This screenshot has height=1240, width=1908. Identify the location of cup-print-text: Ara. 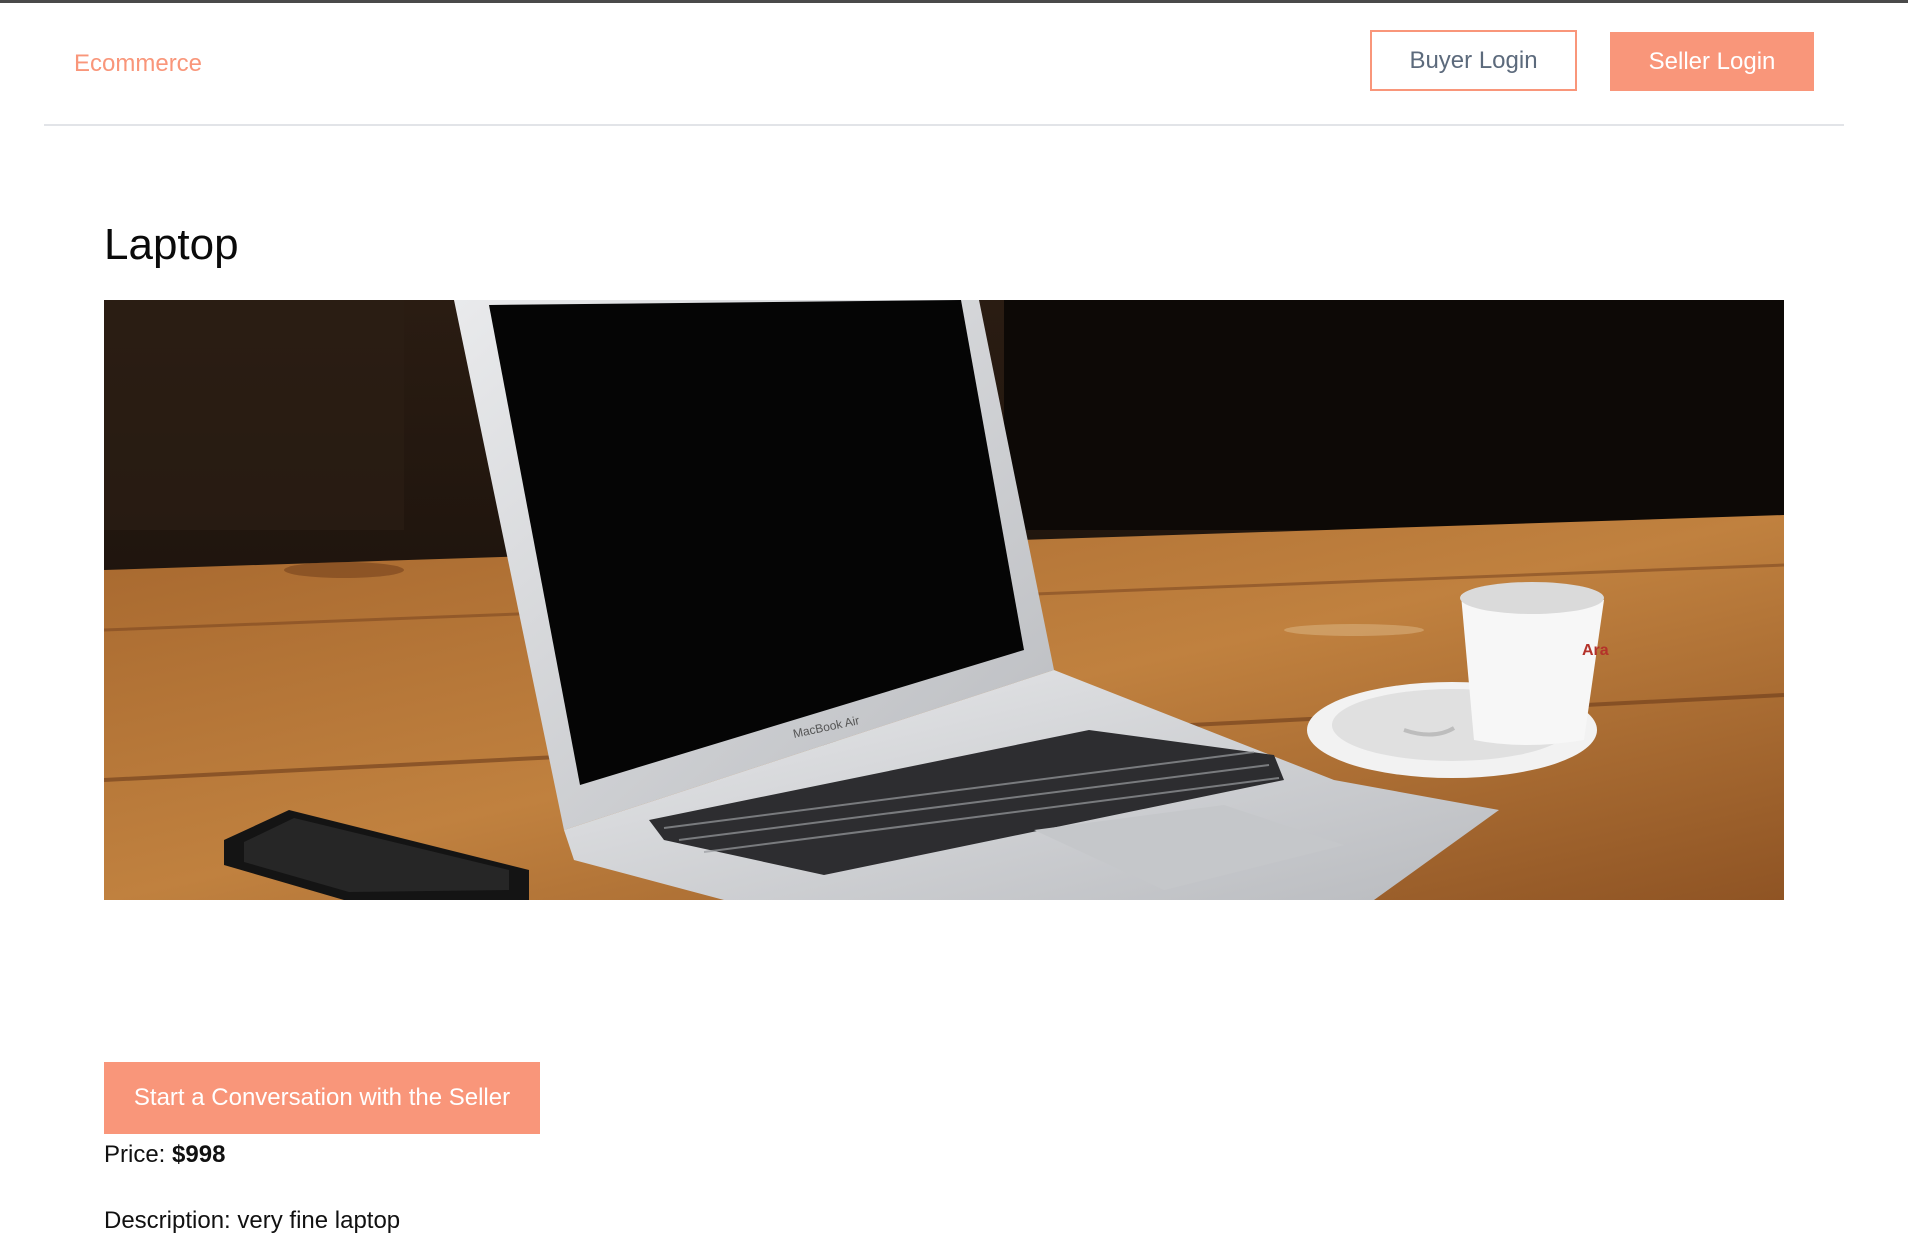
(1595, 650).